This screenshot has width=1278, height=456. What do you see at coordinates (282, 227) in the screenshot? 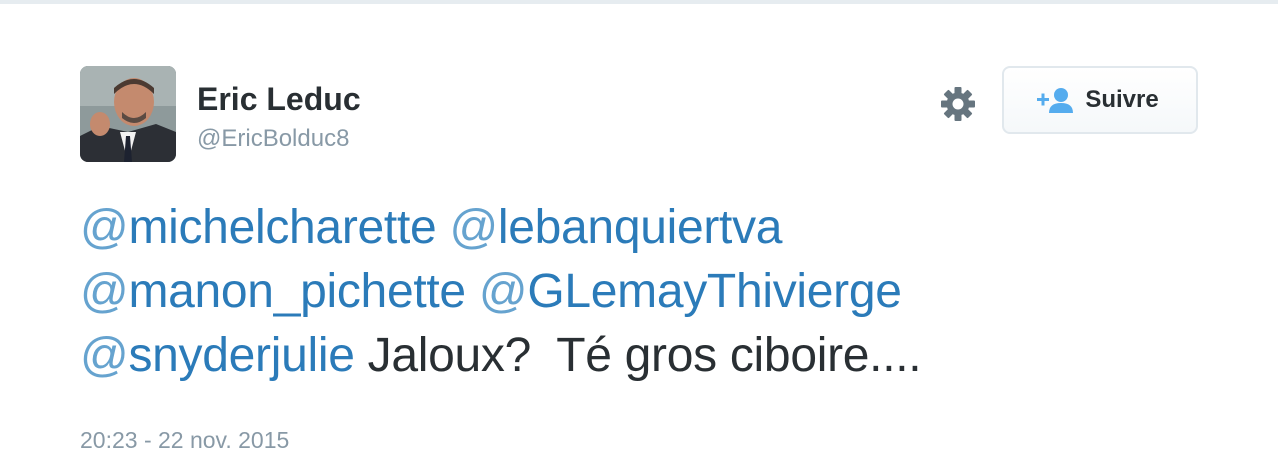
I see `mention-name: michelcharette` at bounding box center [282, 227].